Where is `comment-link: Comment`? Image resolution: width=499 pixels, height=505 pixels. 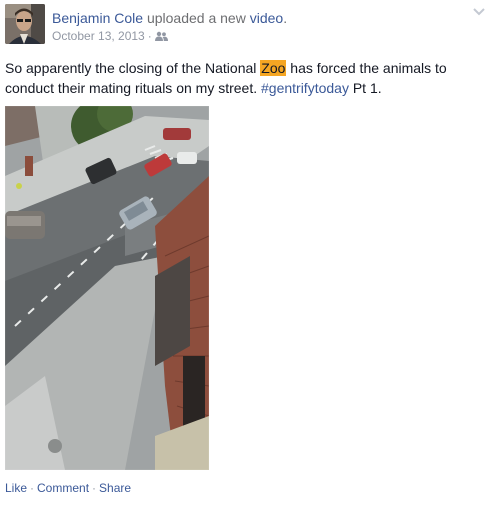
comment-link: Comment is located at coordinates (63, 488).